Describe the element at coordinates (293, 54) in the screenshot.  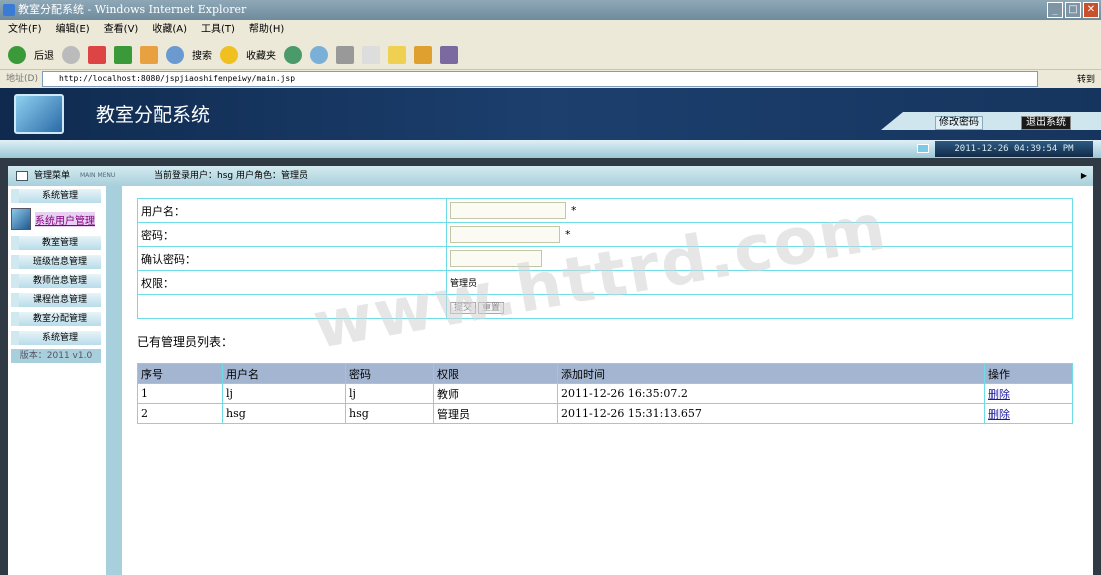
I see `history-icon` at that location.